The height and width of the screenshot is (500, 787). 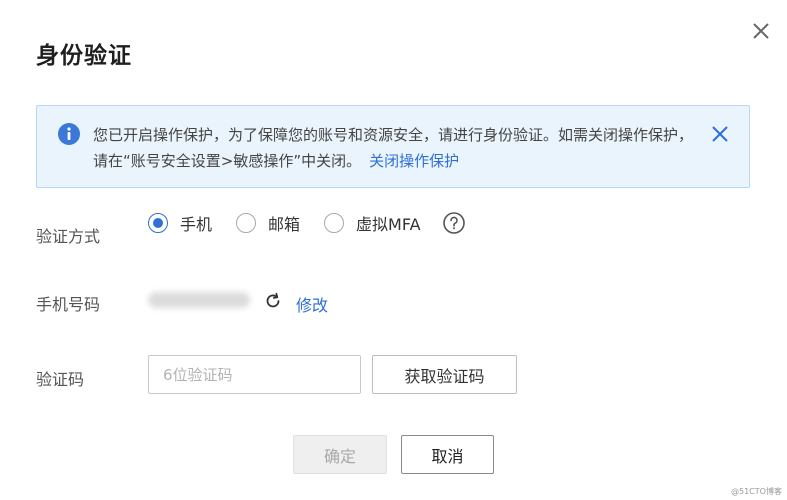 What do you see at coordinates (306, 223) in the screenshot?
I see `verify-method-radio-group: 手机 邮箱 虚拟MFA` at bounding box center [306, 223].